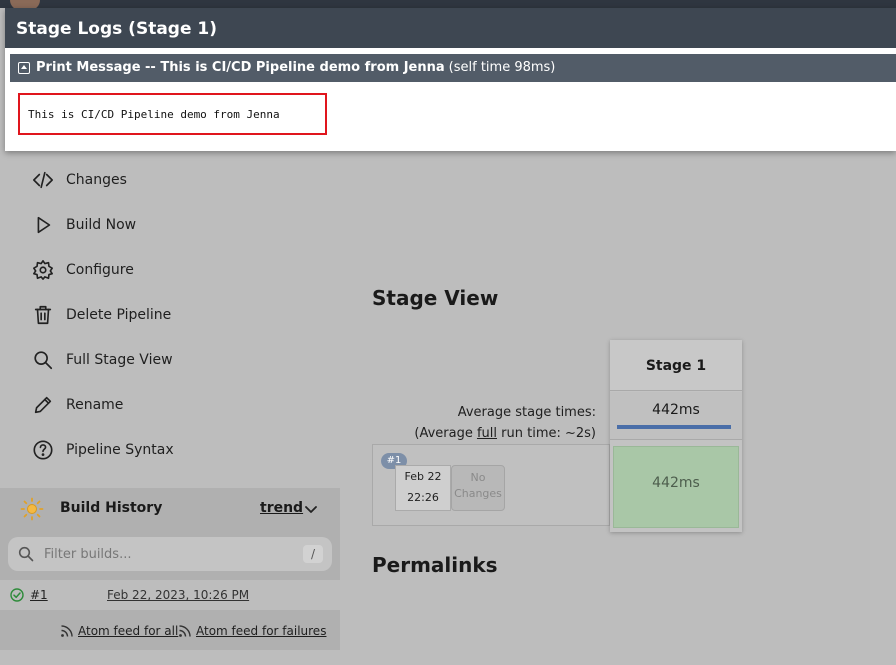  Describe the element at coordinates (261, 631) in the screenshot. I see `atom-feed-failures-label: Atom feed for failures` at that location.